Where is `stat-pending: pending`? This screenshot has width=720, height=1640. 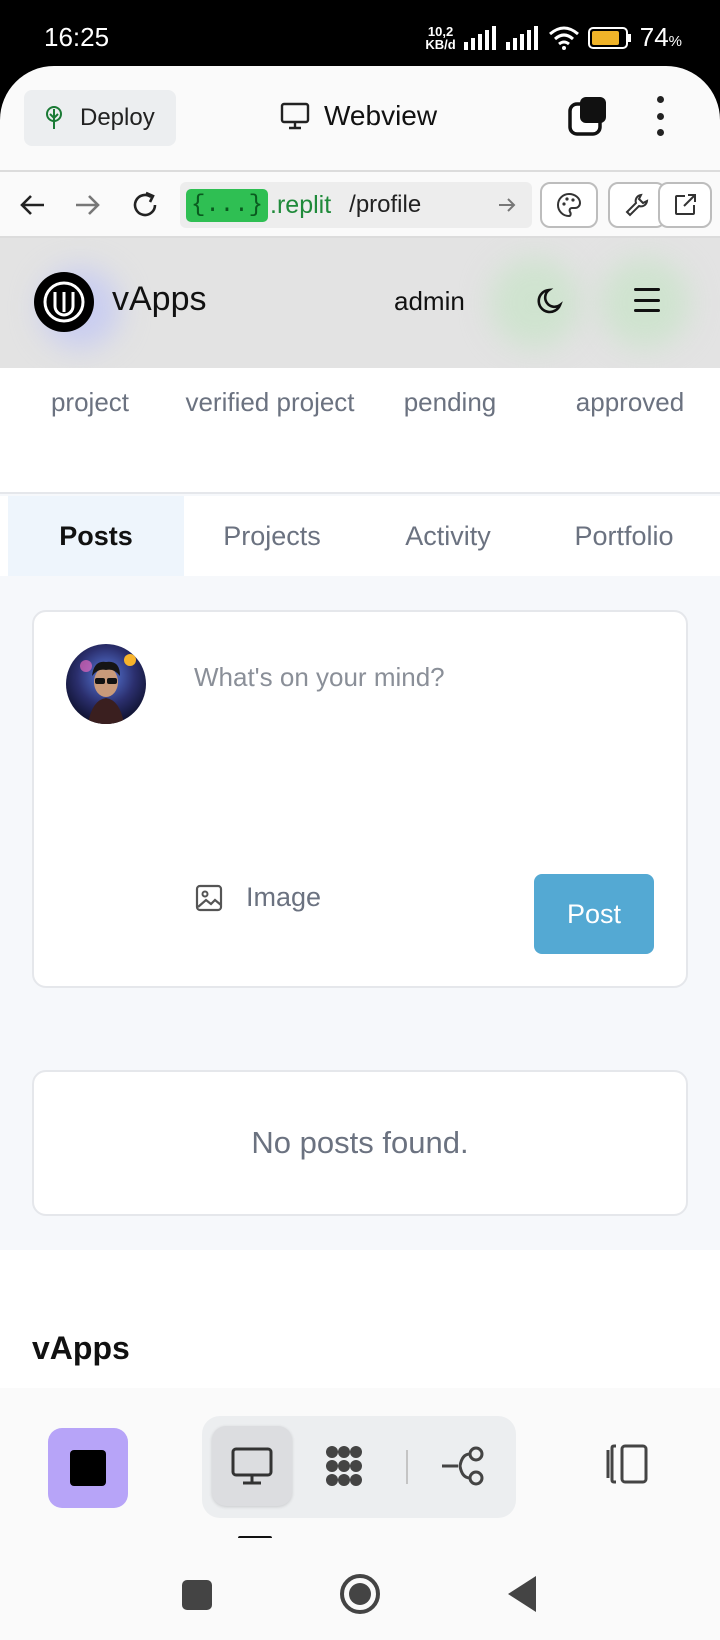 stat-pending: pending is located at coordinates (450, 402).